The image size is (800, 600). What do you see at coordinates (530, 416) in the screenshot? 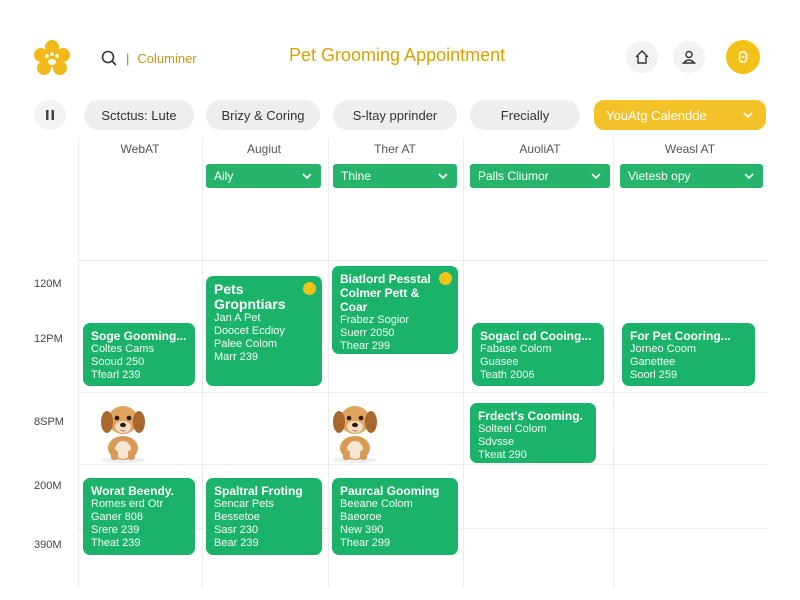
I see `appointment-title: Frdect's Cooming.` at bounding box center [530, 416].